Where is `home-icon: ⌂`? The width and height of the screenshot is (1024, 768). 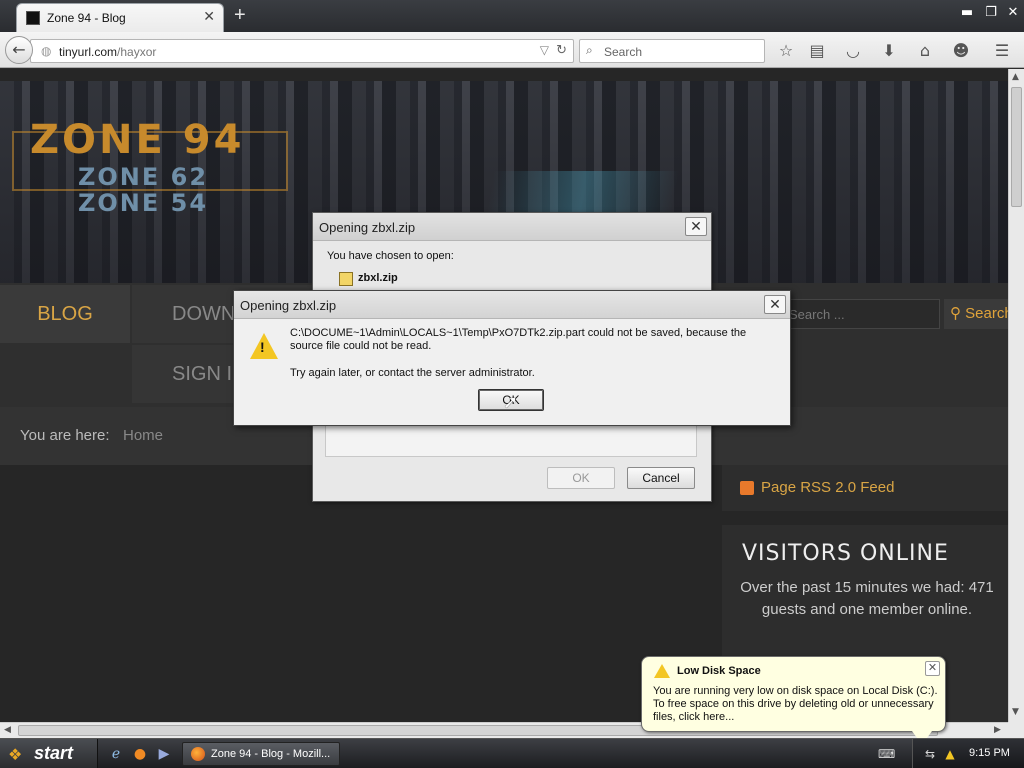
home-icon: ⌂ is located at coordinates (925, 51).